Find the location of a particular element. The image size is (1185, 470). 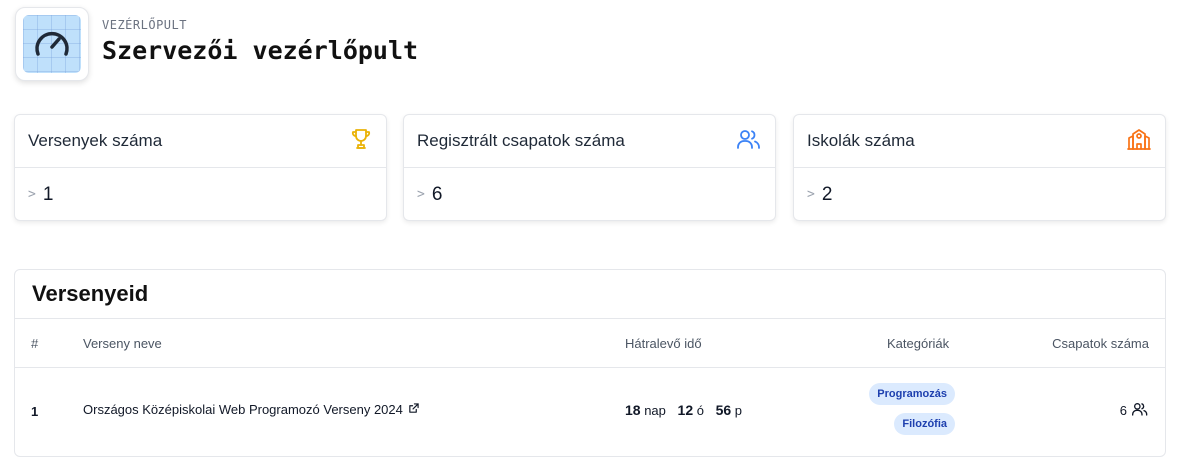

page-title: Szervezői vezérlőpult is located at coordinates (260, 50).